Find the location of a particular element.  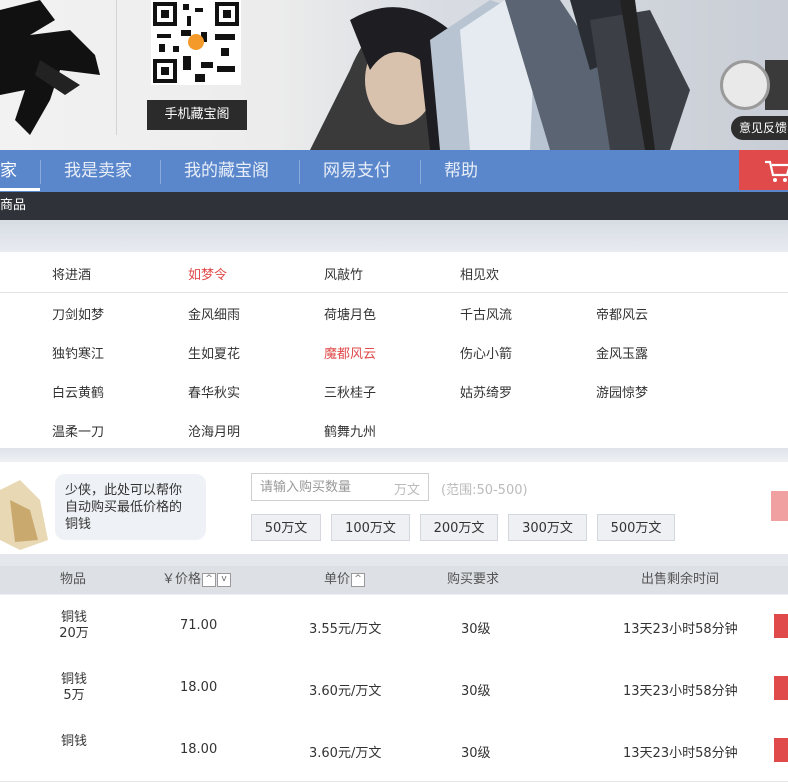

column-header-unit-price: 单价 ^ is located at coordinates (345, 580).